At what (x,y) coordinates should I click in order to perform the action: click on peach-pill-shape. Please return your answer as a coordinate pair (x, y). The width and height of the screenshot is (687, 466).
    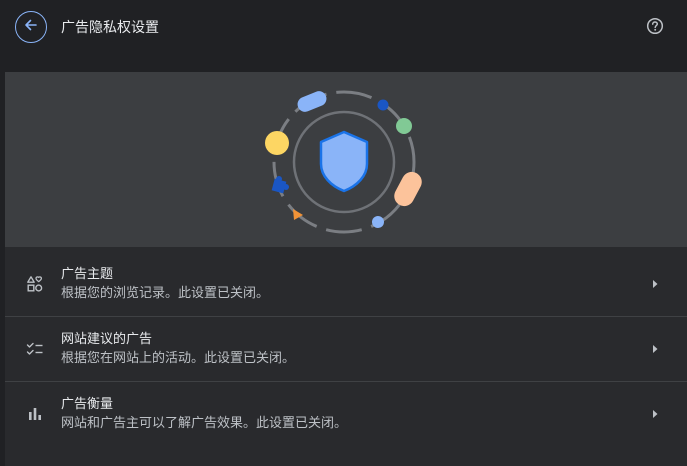
    Looking at the image, I should click on (408, 189).